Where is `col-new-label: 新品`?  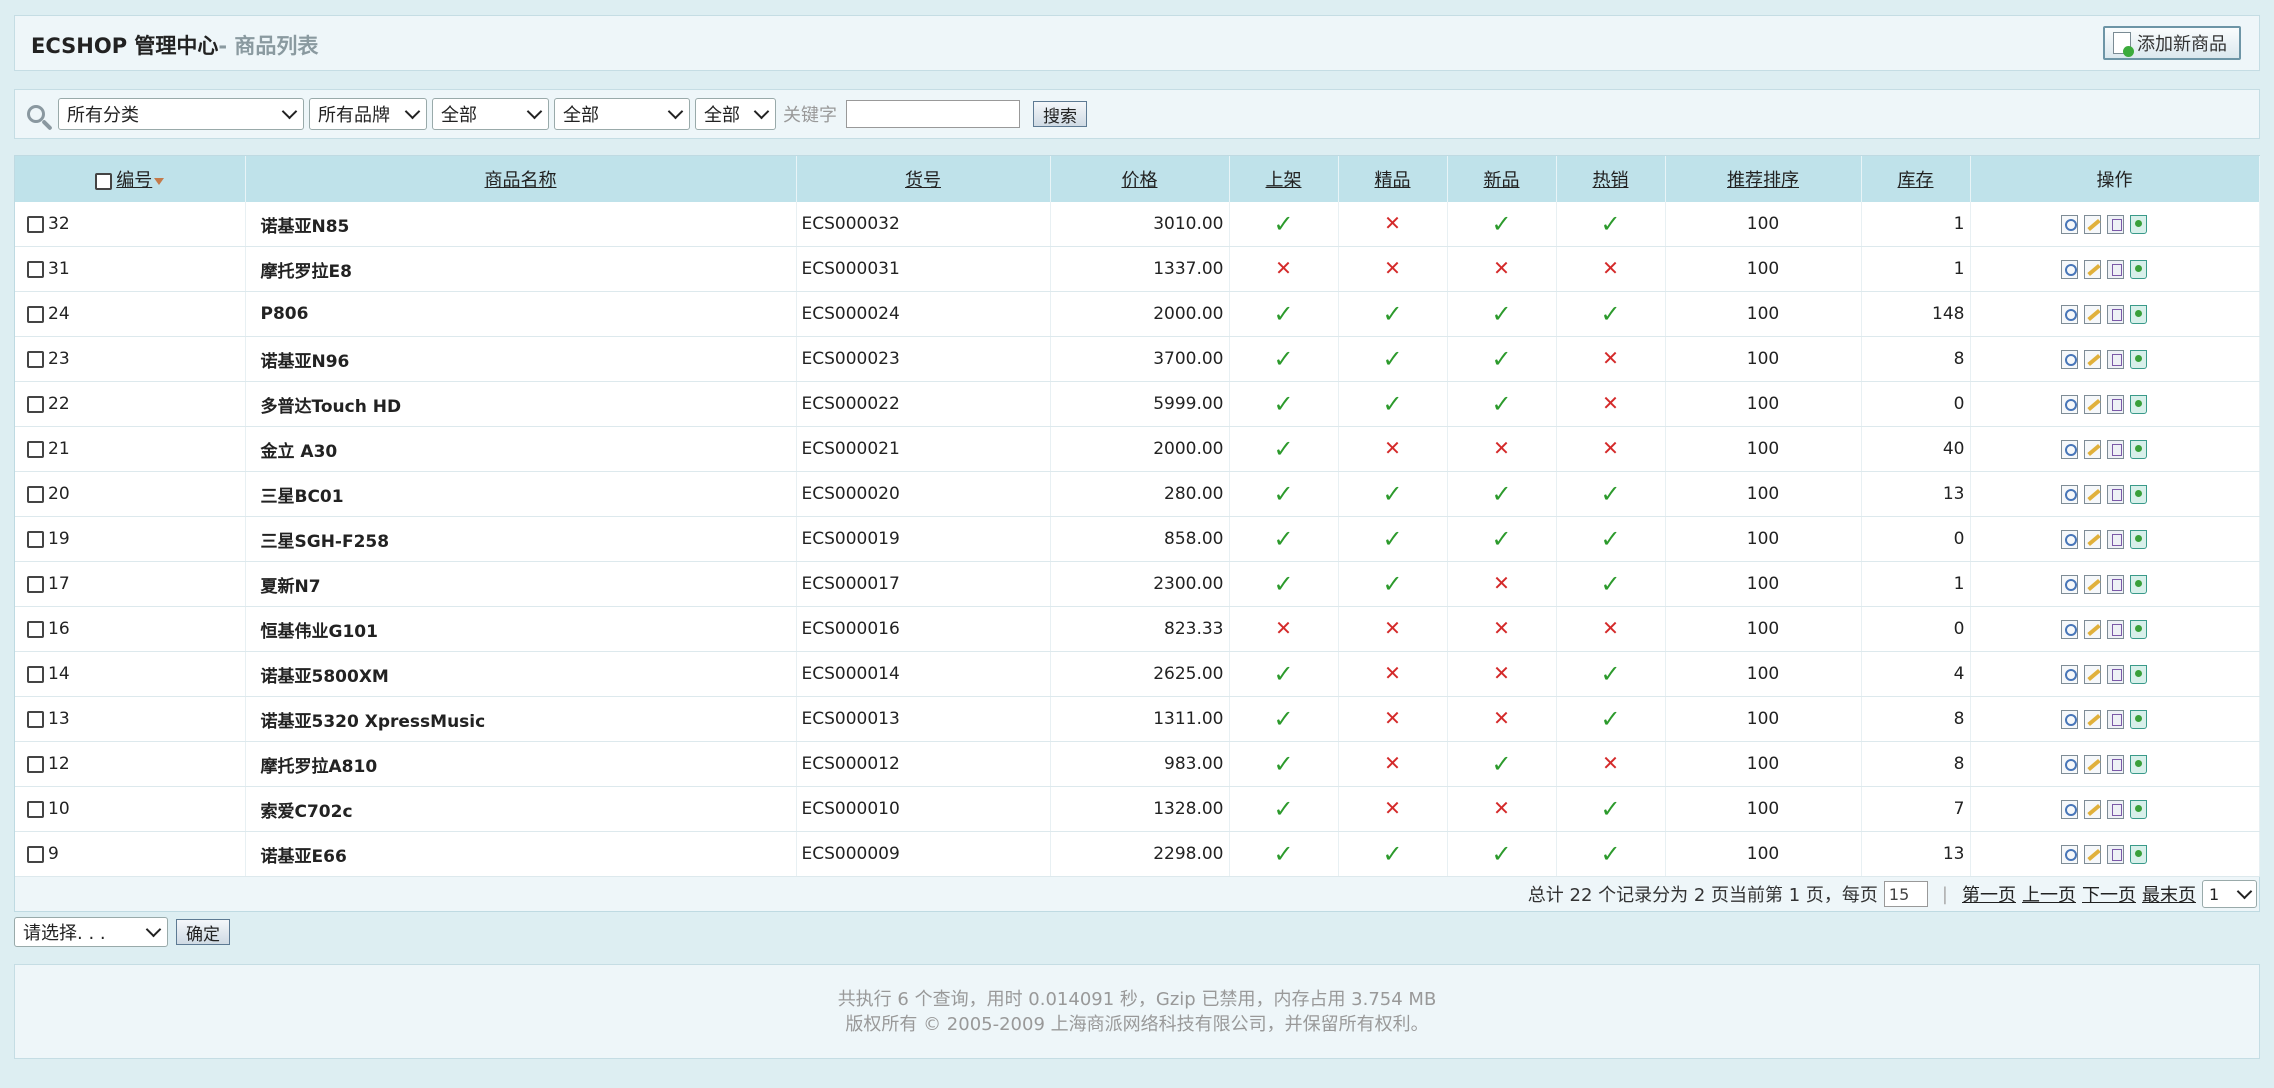 col-new-label: 新品 is located at coordinates (1502, 180).